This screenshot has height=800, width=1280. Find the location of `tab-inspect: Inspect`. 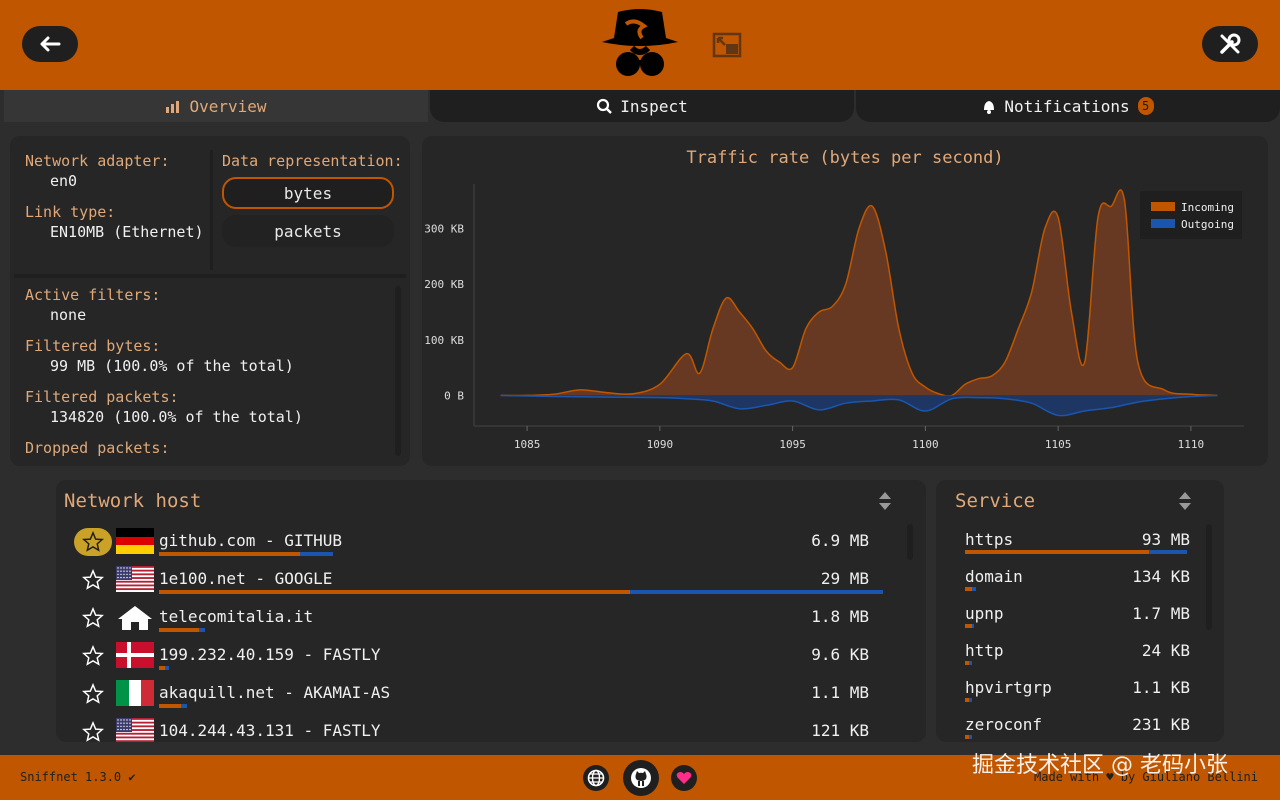

tab-inspect: Inspect is located at coordinates (642, 106).